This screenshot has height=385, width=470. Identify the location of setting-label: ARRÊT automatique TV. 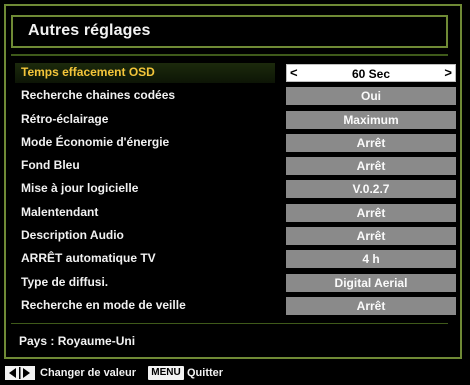
(88, 258).